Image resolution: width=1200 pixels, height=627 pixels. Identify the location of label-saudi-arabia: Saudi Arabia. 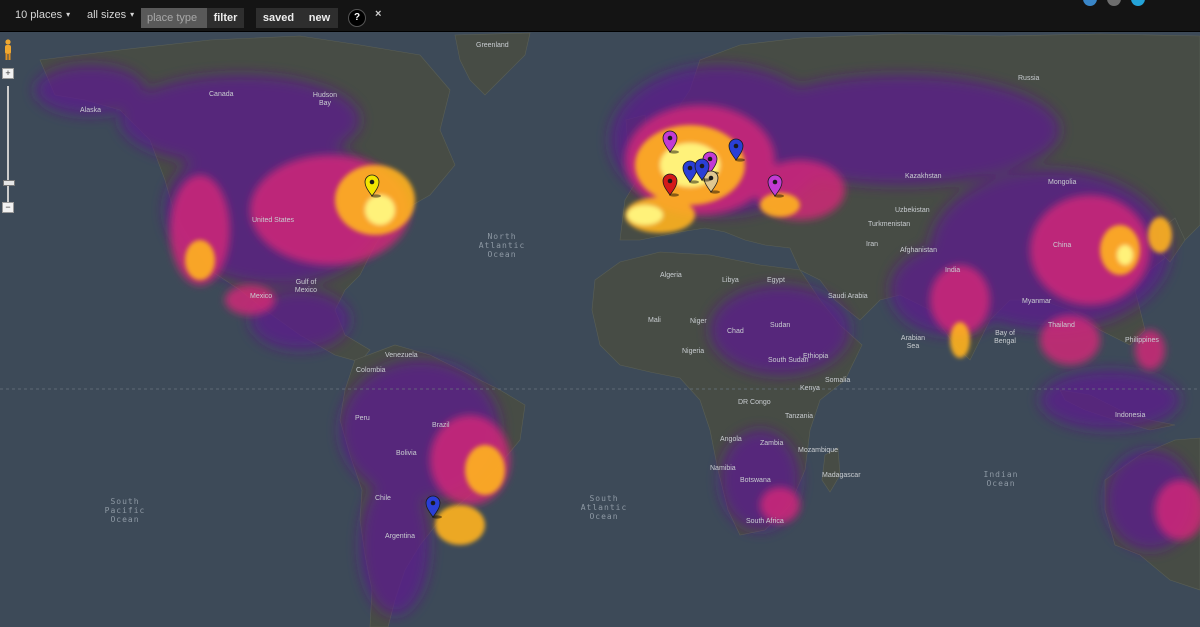
(848, 296).